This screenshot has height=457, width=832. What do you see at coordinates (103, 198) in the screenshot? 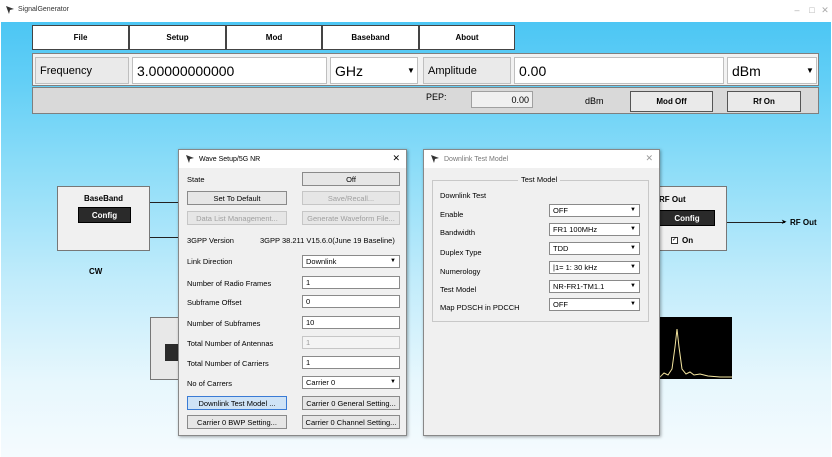
I see `baseband-title: BaseBand` at bounding box center [103, 198].